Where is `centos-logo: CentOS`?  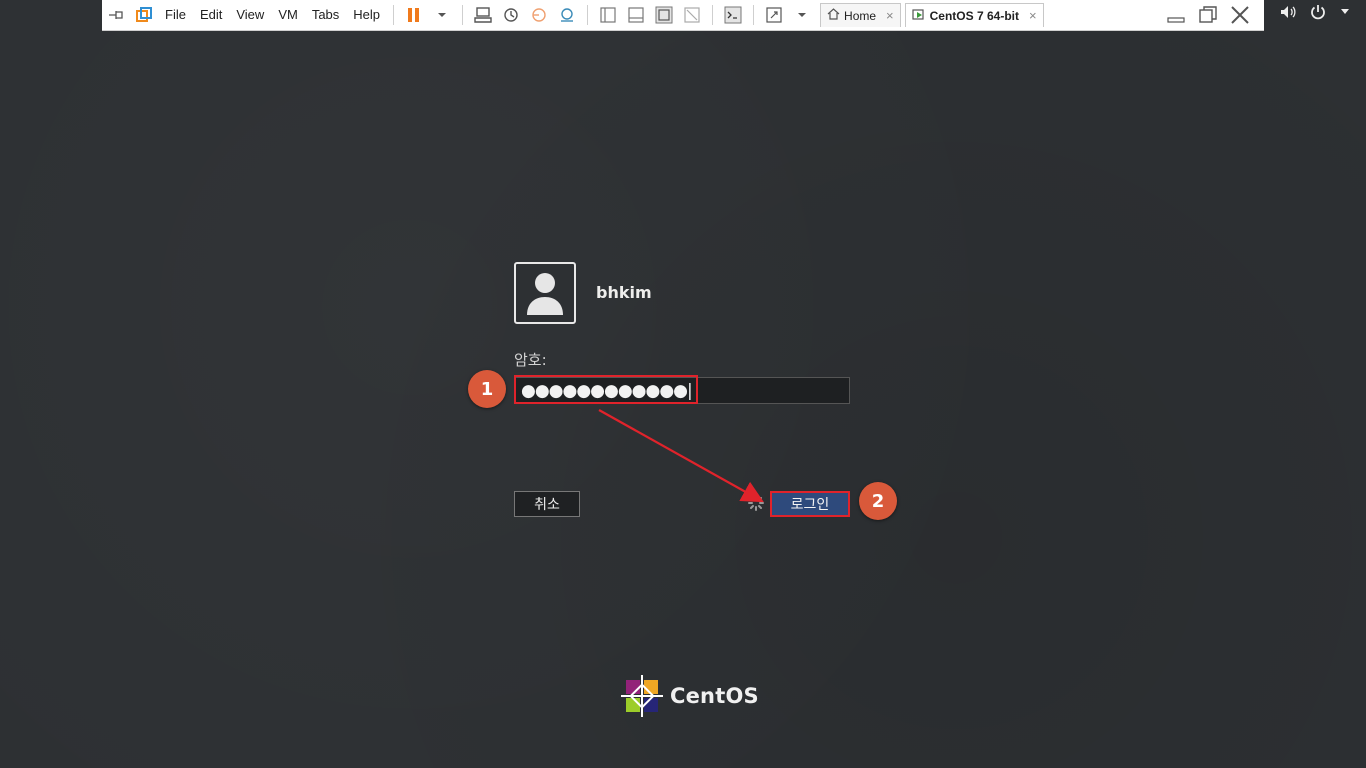 centos-logo: CentOS is located at coordinates (689, 696).